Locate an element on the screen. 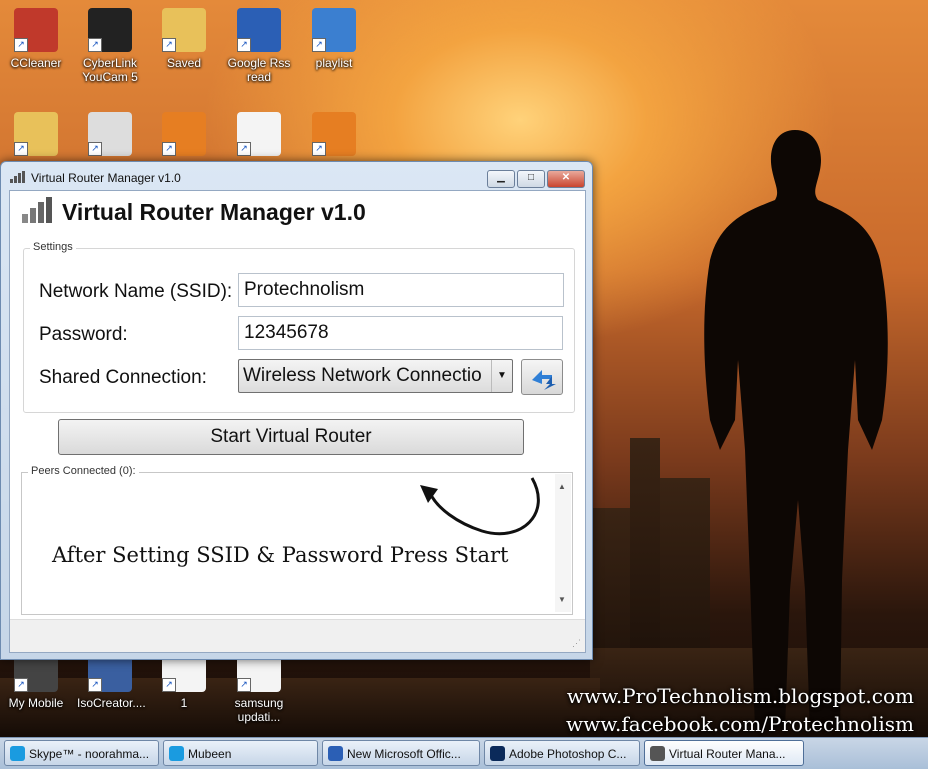  desktop-icon-label: Google Rss read is located at coordinates (259, 70).